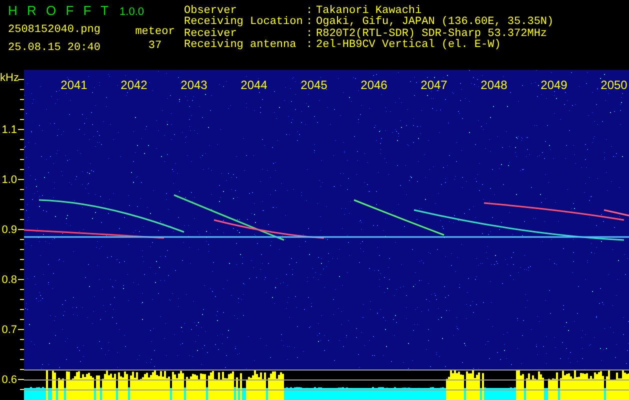  Describe the element at coordinates (210, 11) in the screenshot. I see `info-label: Observer` at that location.